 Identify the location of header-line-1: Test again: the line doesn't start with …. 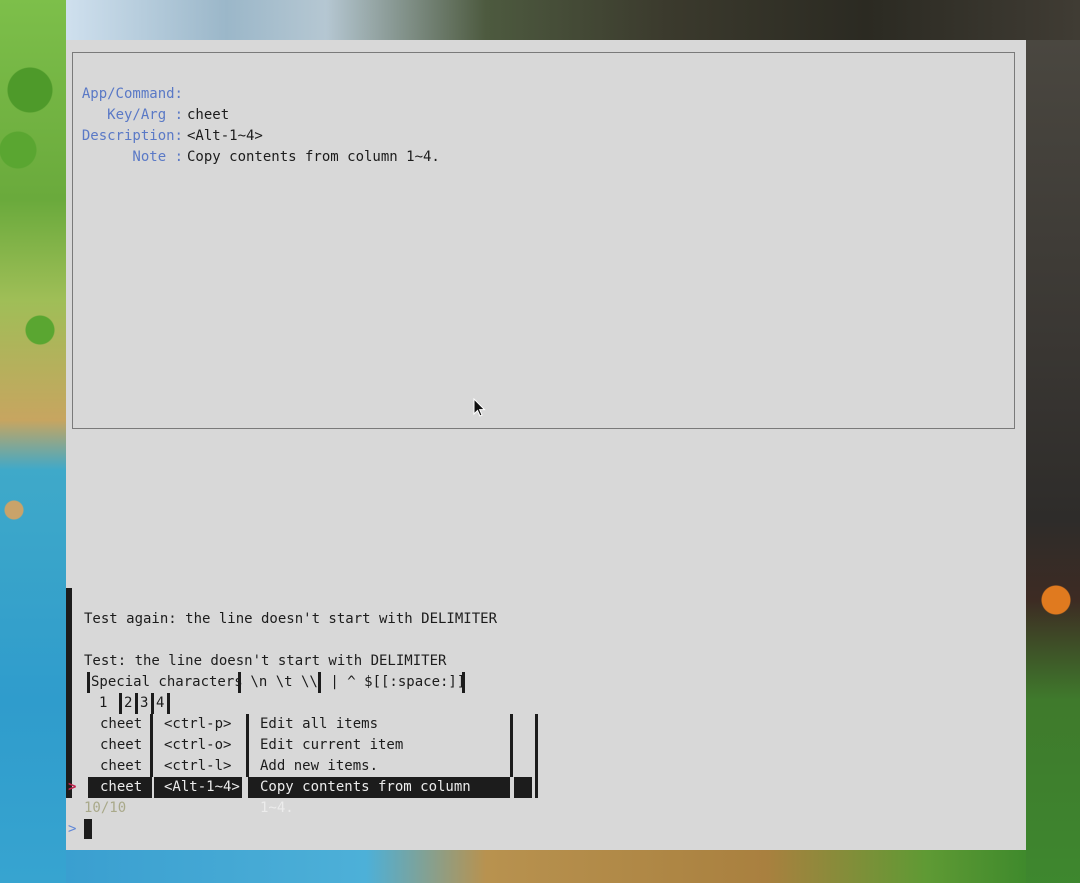
(291, 619).